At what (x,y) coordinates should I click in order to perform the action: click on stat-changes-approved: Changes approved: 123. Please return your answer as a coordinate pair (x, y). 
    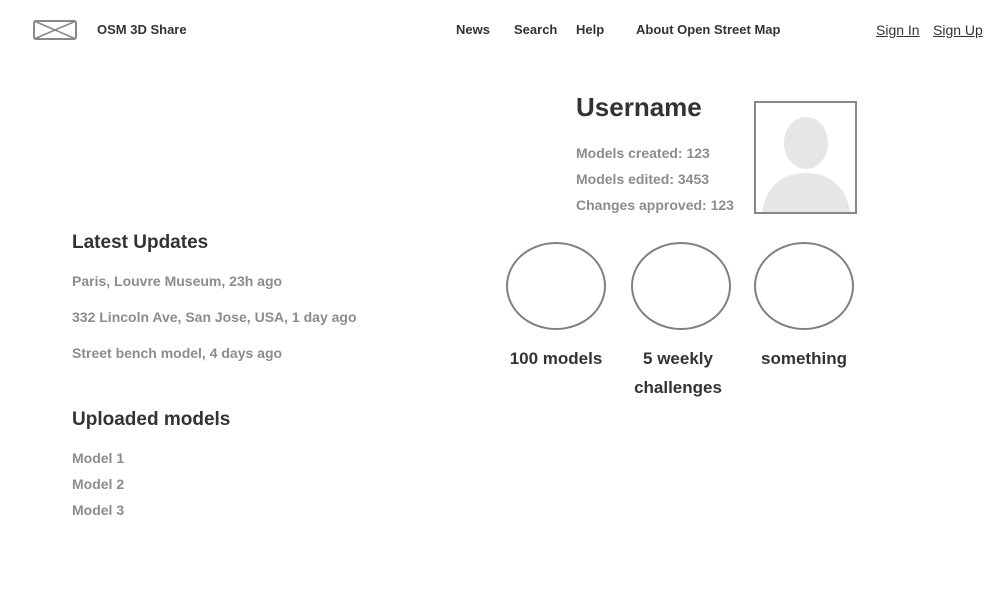
    Looking at the image, I should click on (655, 205).